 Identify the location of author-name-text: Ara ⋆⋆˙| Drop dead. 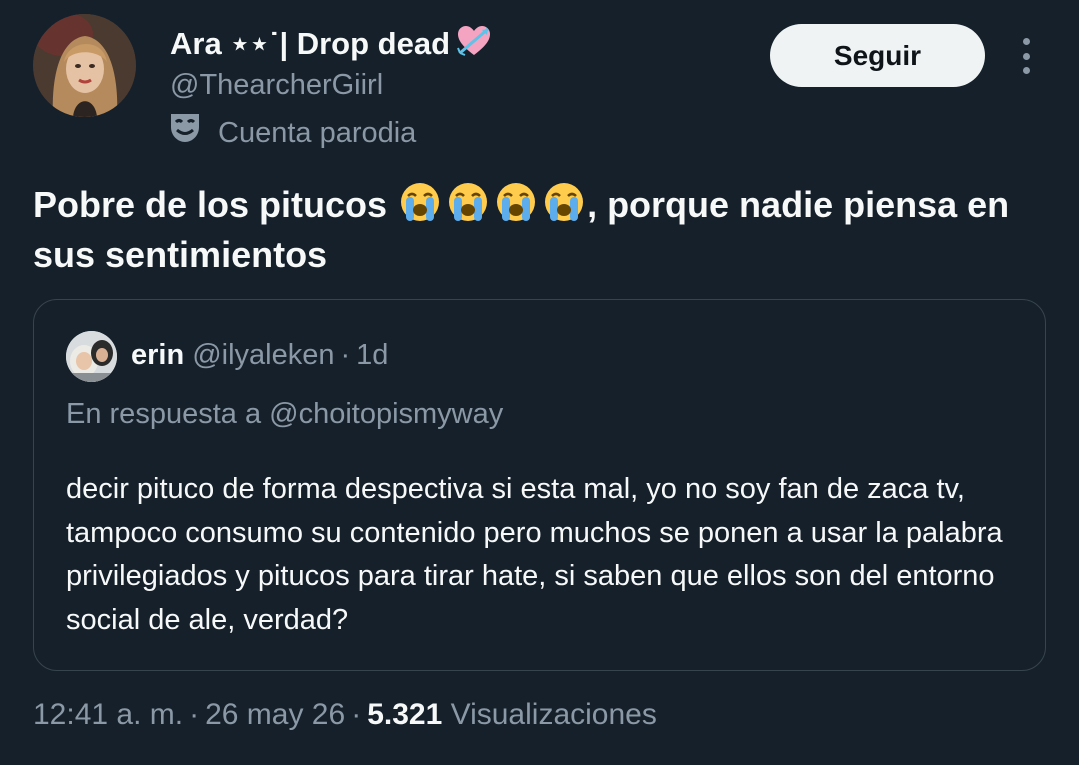
(310, 43).